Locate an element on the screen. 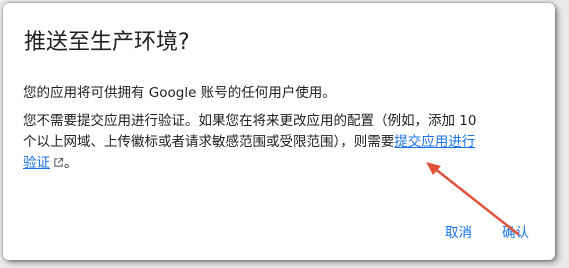 The height and width of the screenshot is (268, 569). submit-verification-link: 提交应用进行 is located at coordinates (434, 142).